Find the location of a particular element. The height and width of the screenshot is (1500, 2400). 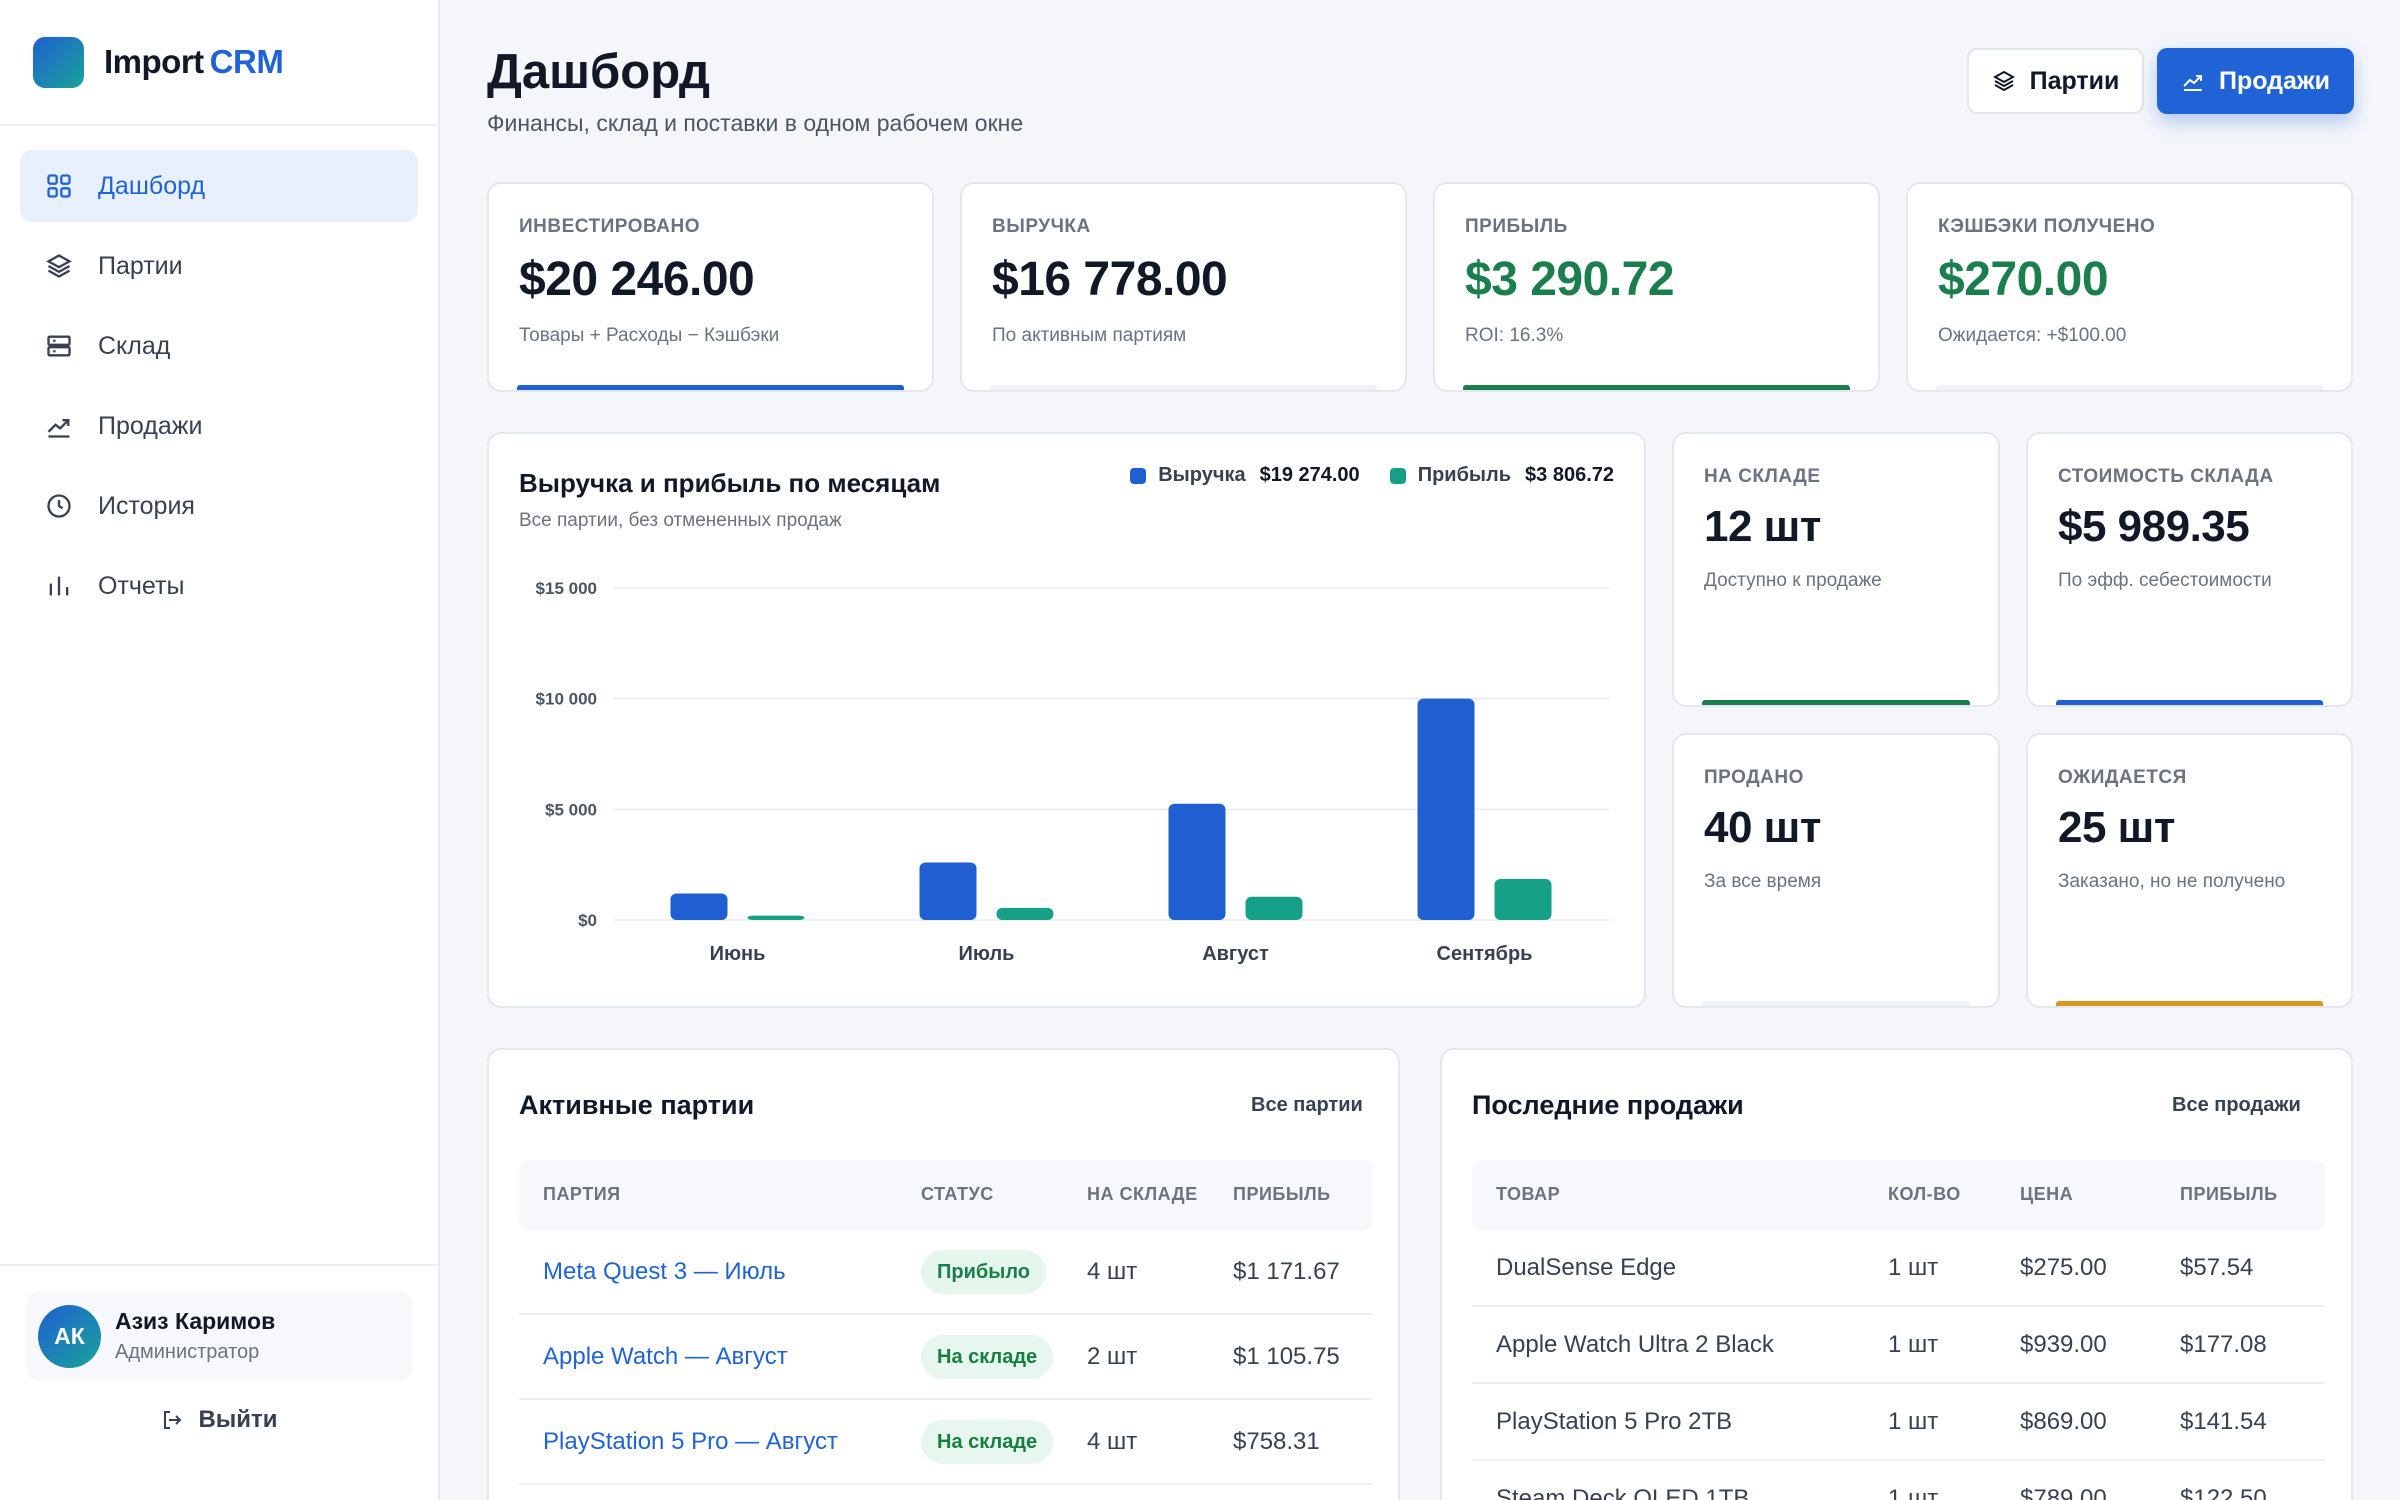

product-name: Apple Watch Ultra 2 Black is located at coordinates (1635, 1344).